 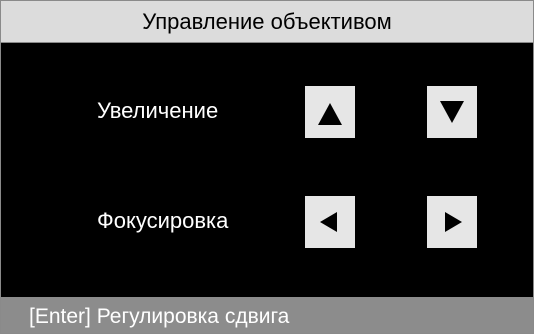 I want to click on focus-near-button, so click(x=330, y=222).